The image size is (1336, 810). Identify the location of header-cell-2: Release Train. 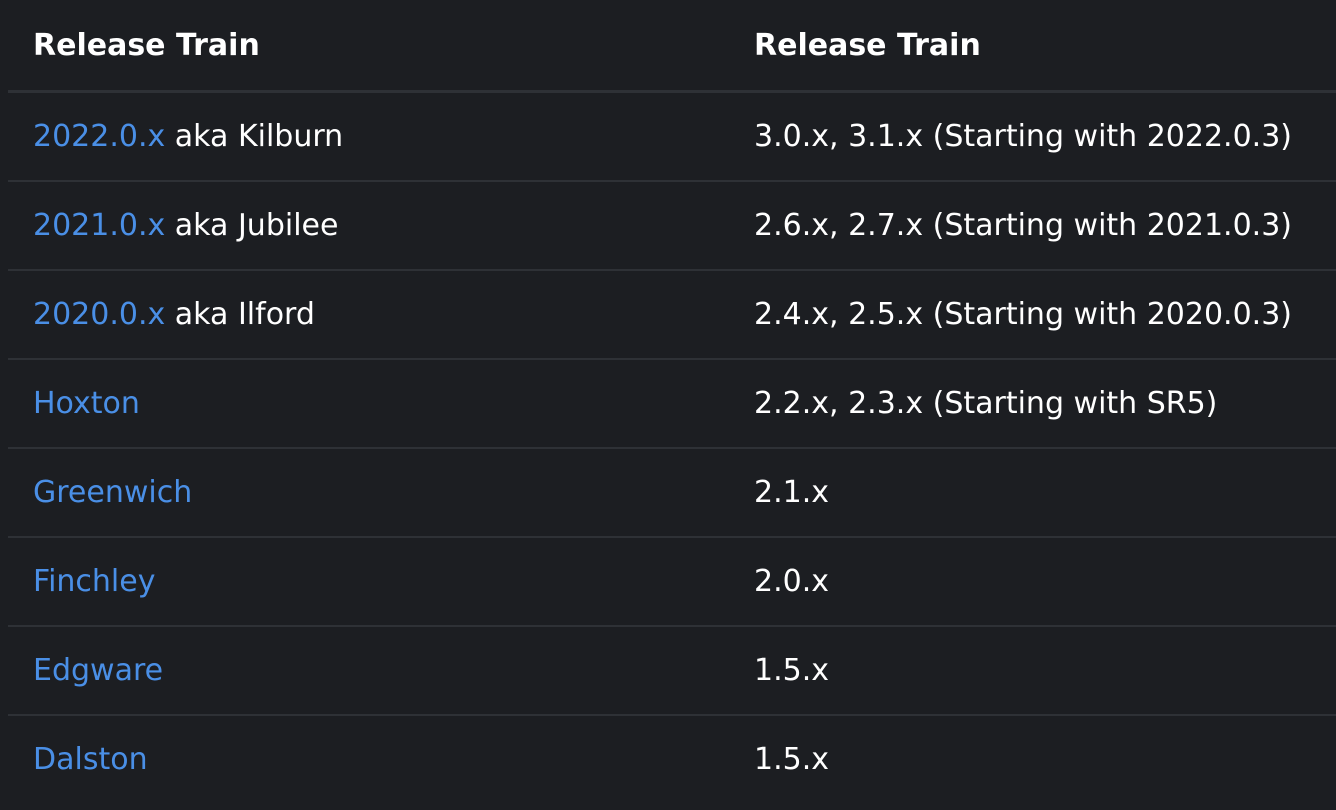
(1045, 46).